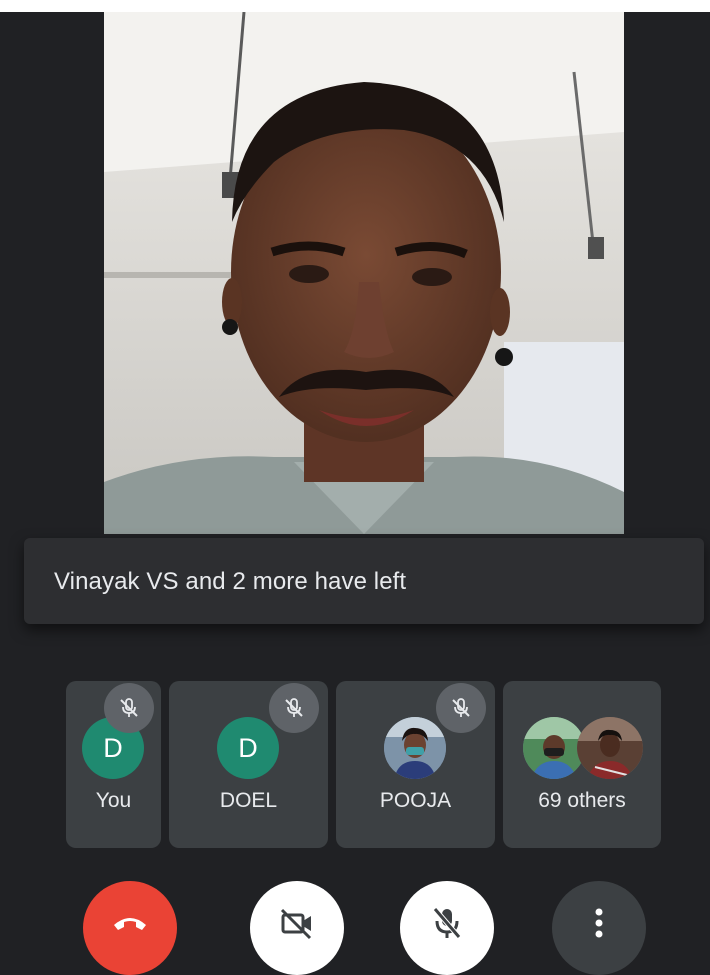  I want to click on video-off-icon, so click(297, 925).